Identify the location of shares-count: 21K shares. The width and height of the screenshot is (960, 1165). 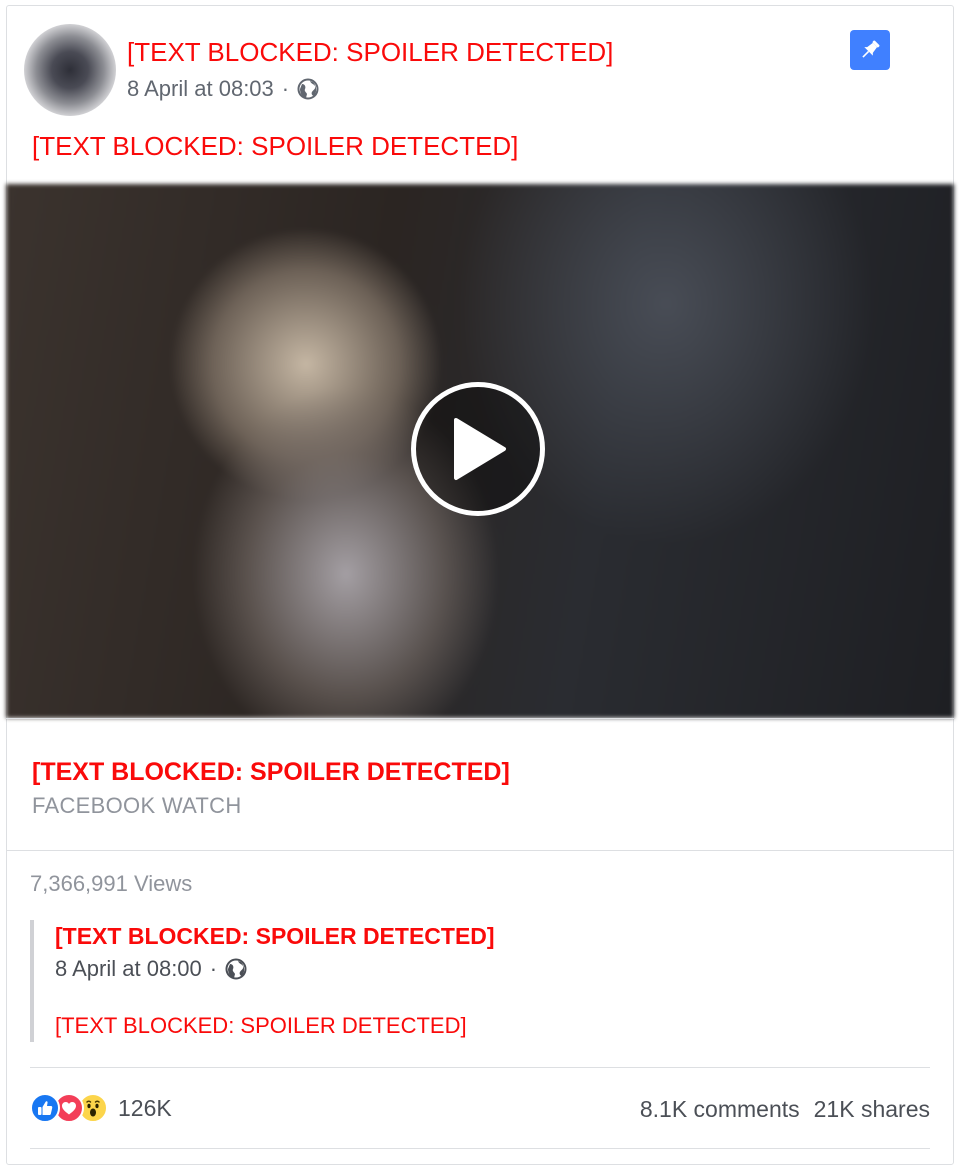
(872, 1109).